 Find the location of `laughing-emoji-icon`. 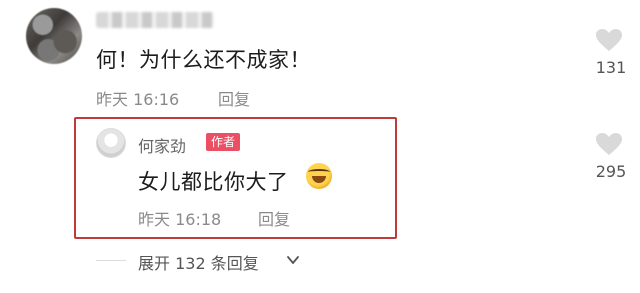

laughing-emoji-icon is located at coordinates (319, 176).